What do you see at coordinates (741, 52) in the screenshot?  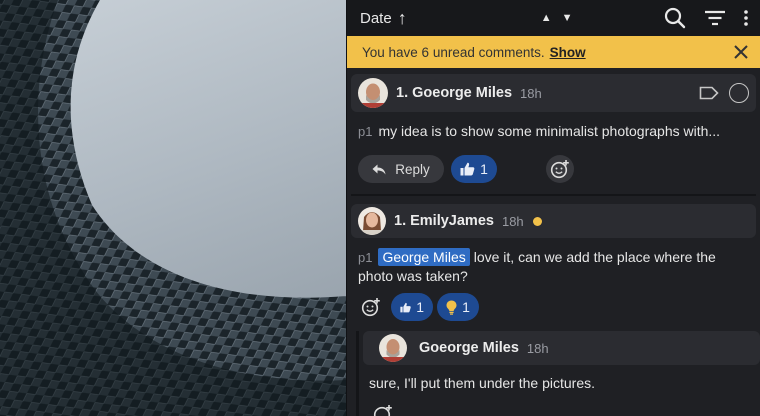 I see `close-icon` at bounding box center [741, 52].